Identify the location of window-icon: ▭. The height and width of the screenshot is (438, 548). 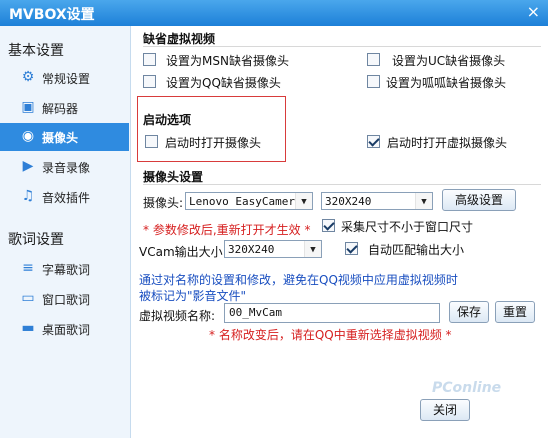
(28, 298).